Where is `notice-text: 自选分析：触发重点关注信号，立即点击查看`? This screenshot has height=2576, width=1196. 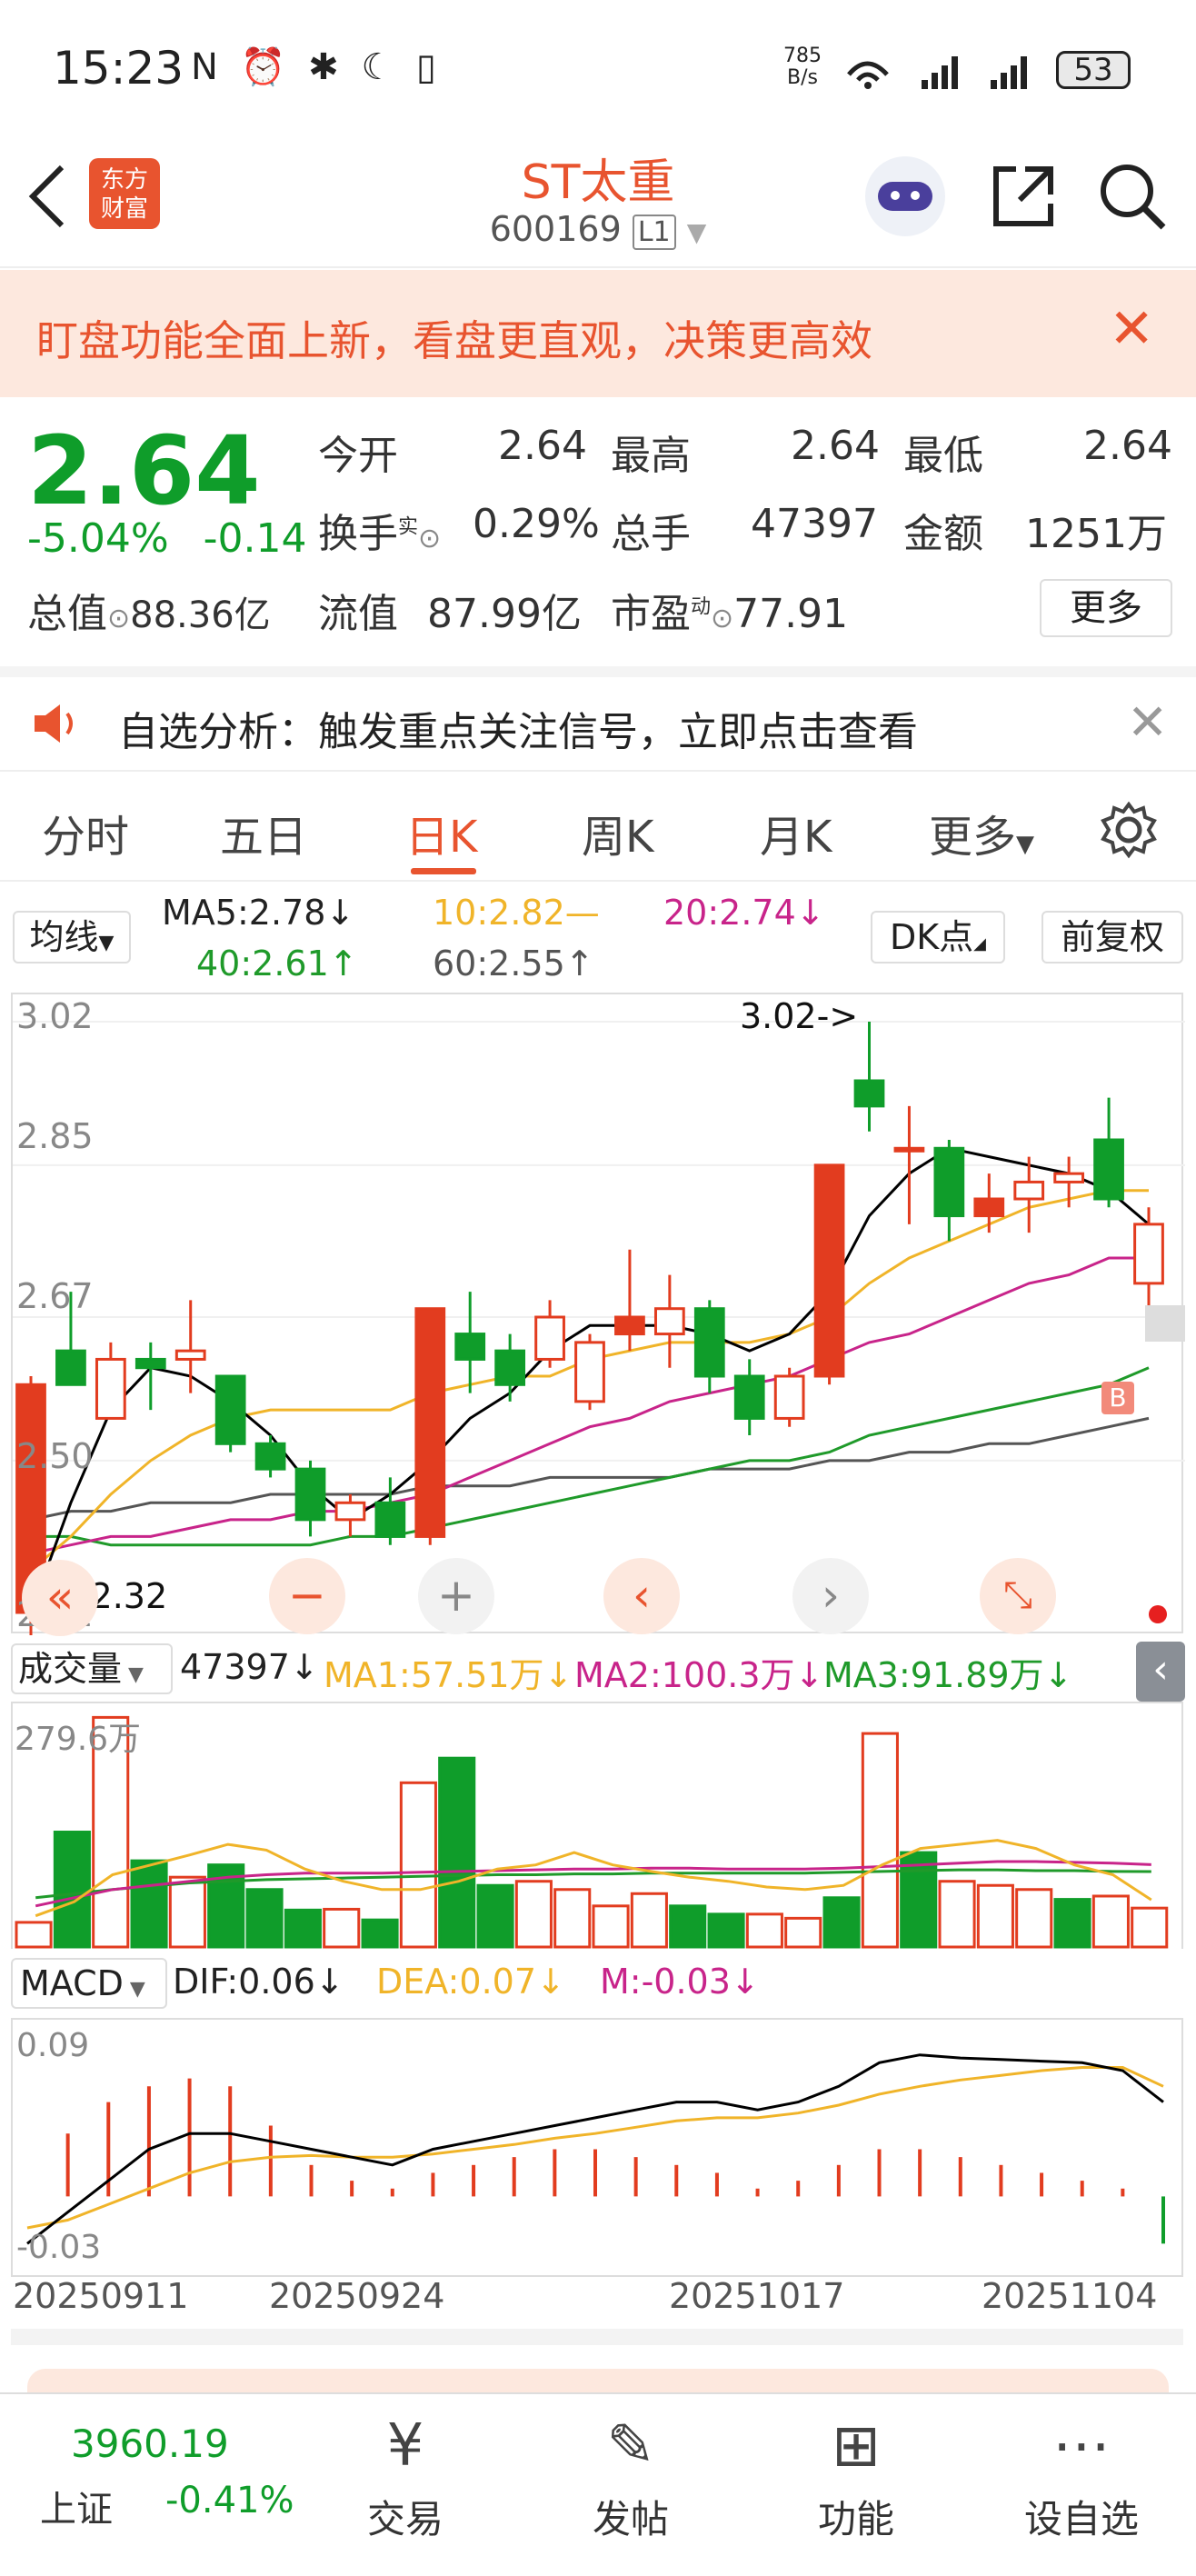 notice-text: 自选分析：触发重点关注信号，立即点击查看 is located at coordinates (518, 732).